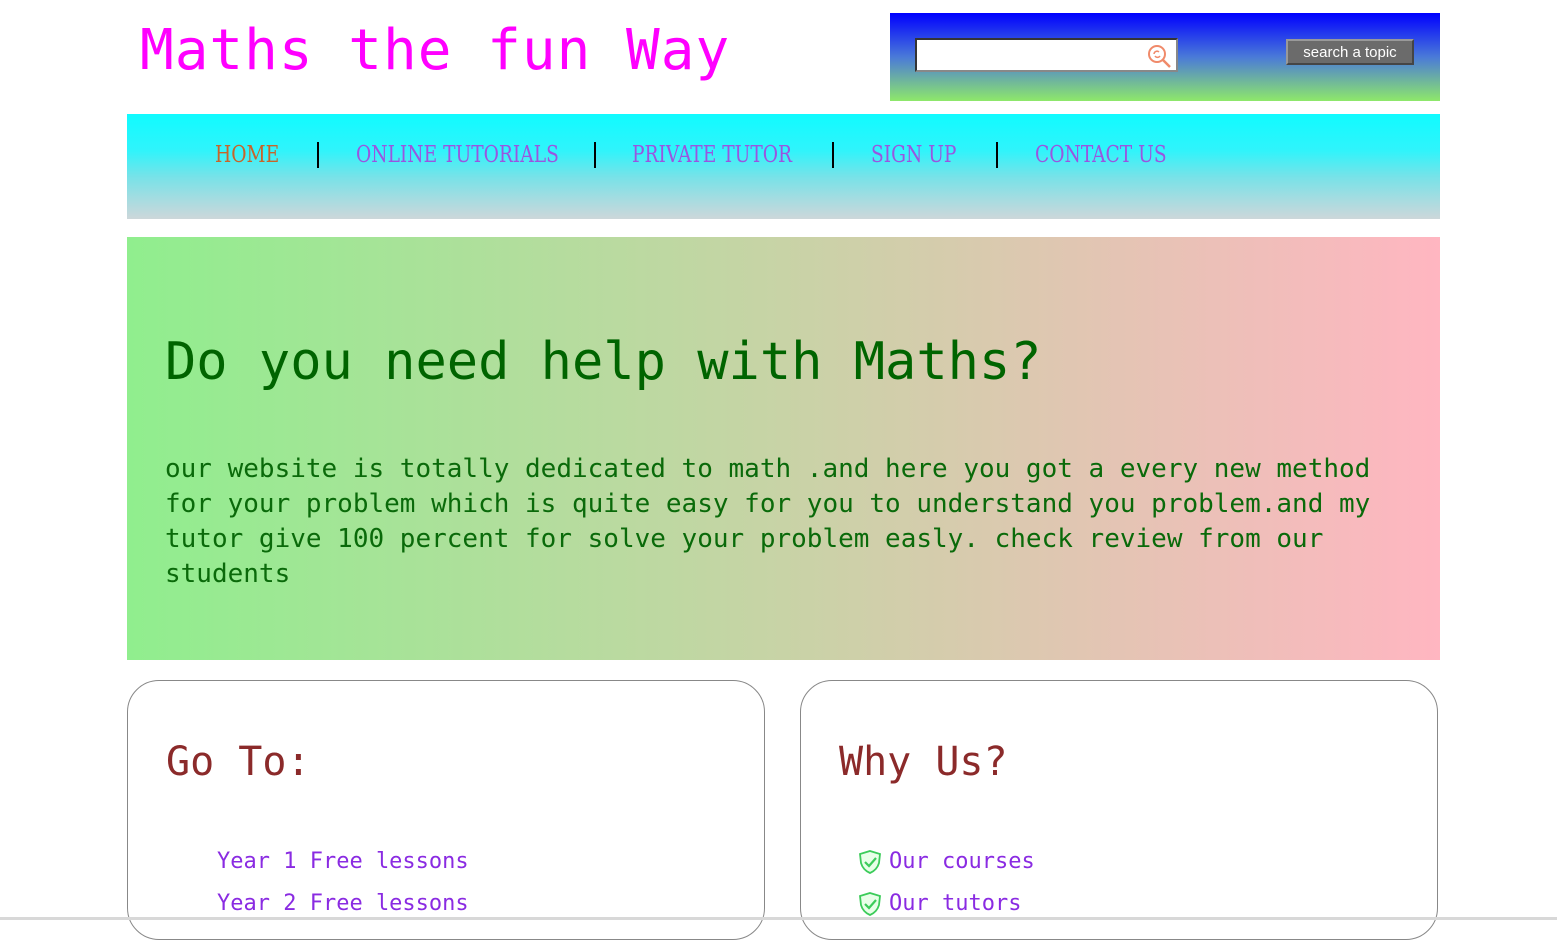 Image resolution: width=1557 pixels, height=940 pixels. What do you see at coordinates (343, 862) in the screenshot?
I see `goto-link-year1: Year 1 Free lessons` at bounding box center [343, 862].